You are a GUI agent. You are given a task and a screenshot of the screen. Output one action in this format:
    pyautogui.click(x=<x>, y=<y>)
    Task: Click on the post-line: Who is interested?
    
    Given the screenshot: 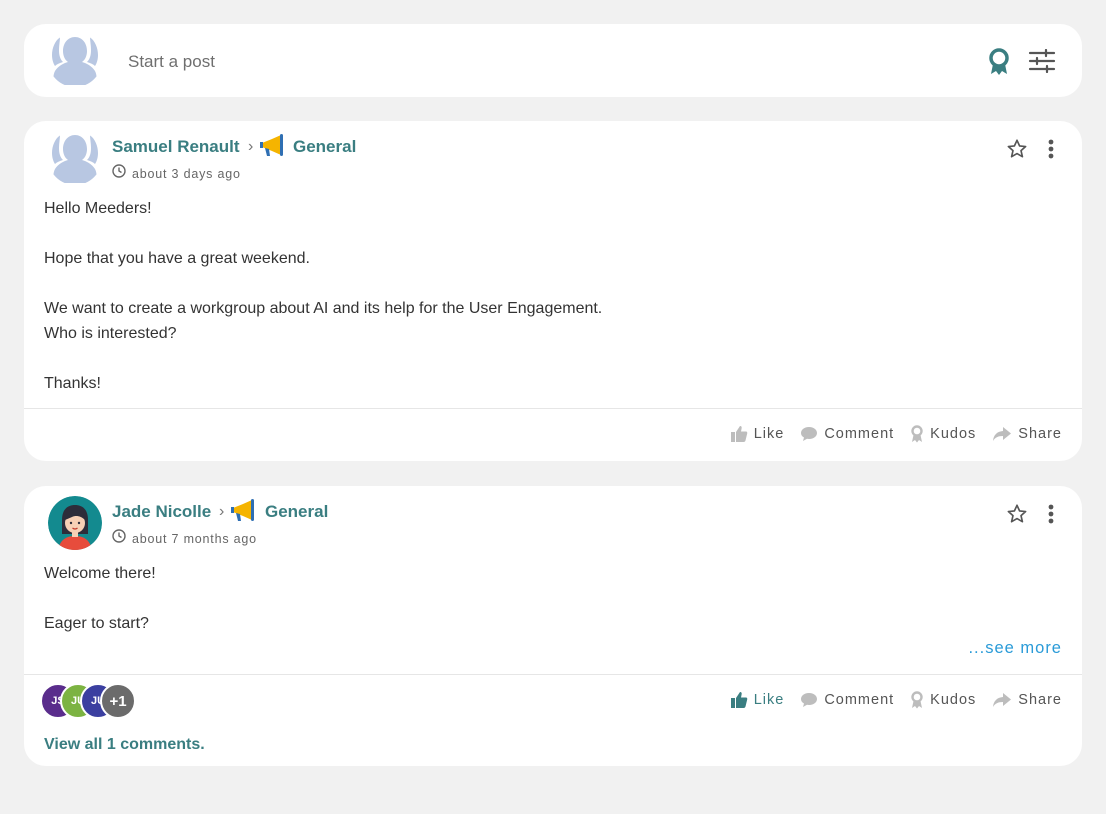 What is the action you would take?
    pyautogui.click(x=110, y=333)
    